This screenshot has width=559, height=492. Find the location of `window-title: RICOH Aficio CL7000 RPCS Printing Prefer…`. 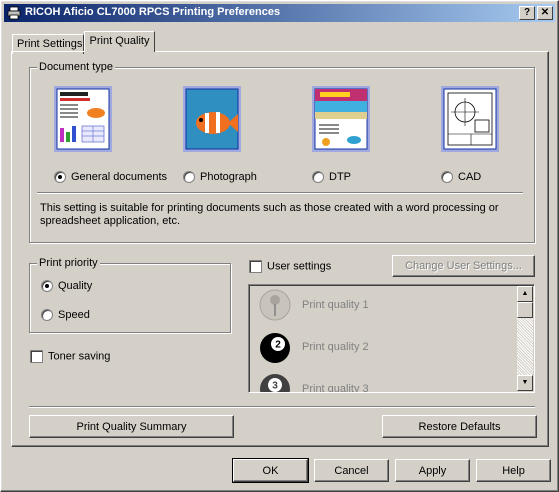

window-title: RICOH Aficio CL7000 RPCS Printing Prefer… is located at coordinates (153, 12).